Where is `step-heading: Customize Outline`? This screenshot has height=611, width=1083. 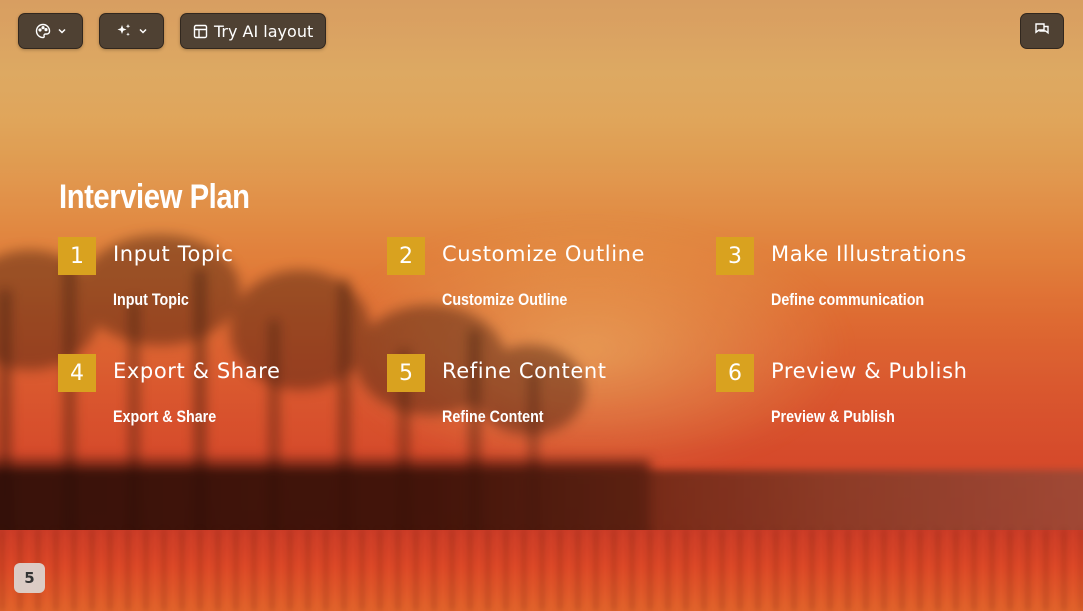
step-heading: Customize Outline is located at coordinates (544, 254).